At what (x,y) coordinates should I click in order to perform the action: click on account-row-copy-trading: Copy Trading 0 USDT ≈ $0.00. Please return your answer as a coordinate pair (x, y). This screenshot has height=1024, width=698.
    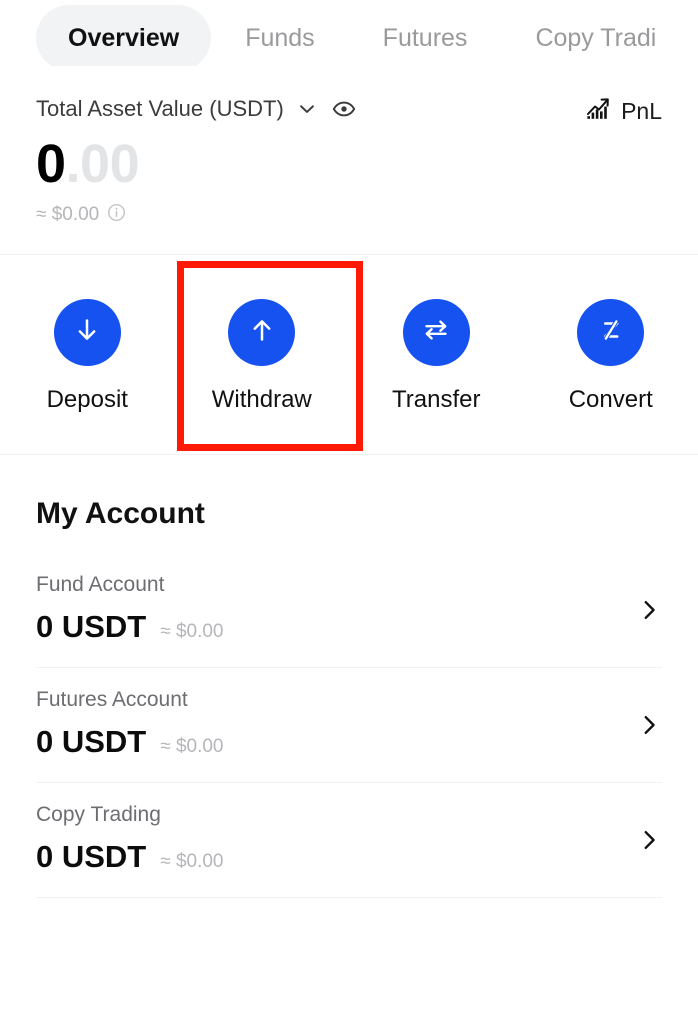
    Looking at the image, I should click on (349, 840).